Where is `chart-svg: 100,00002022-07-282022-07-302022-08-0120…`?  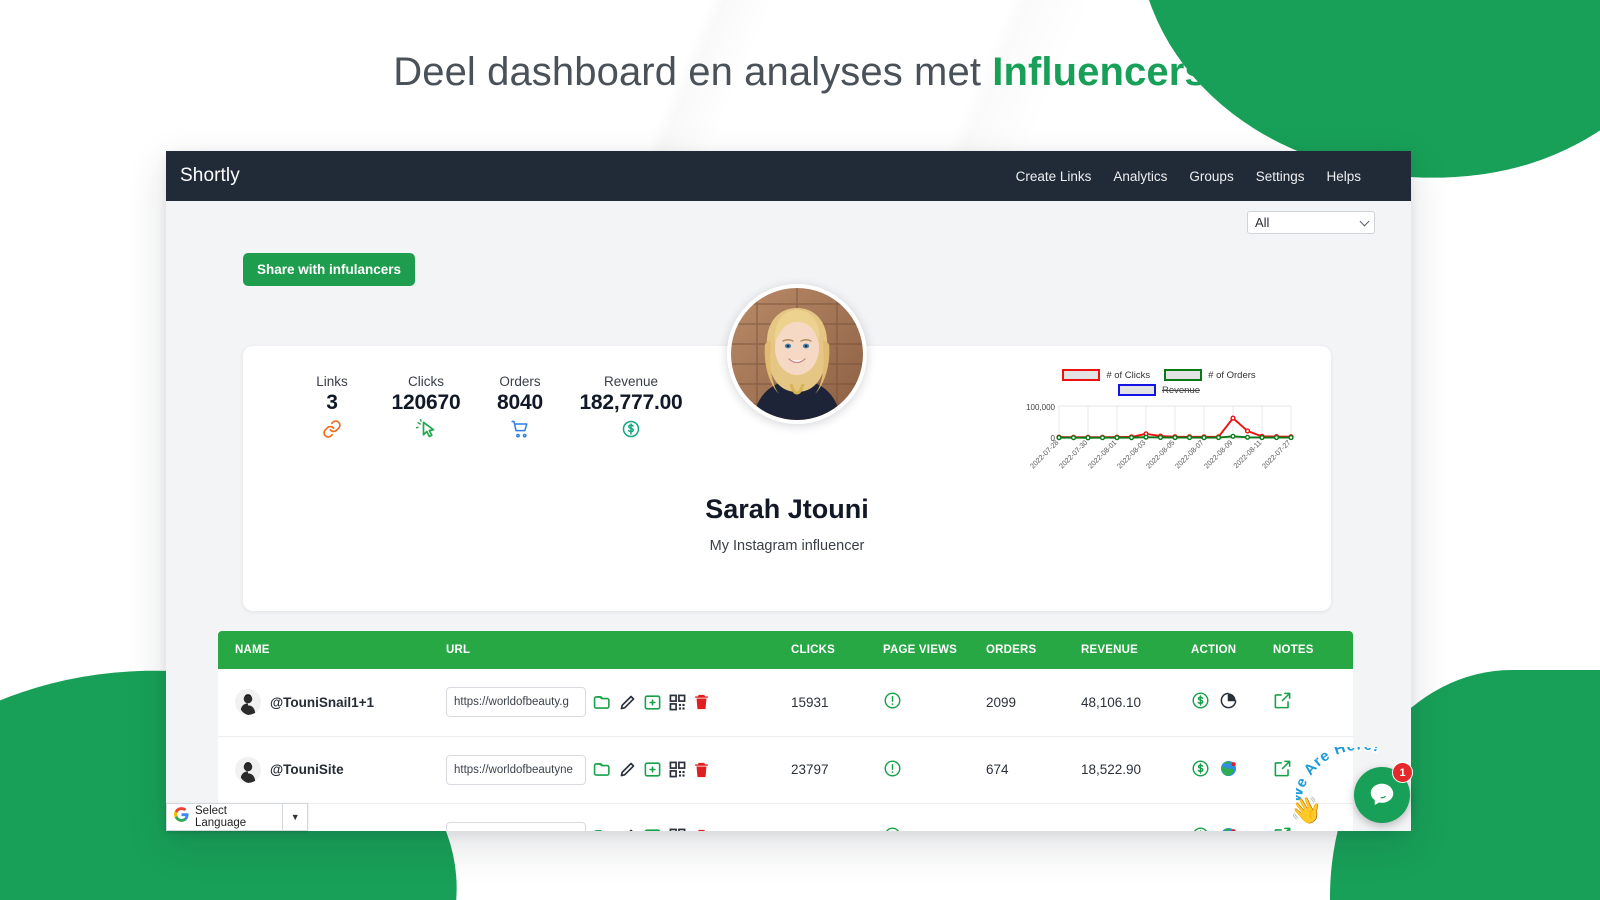 chart-svg: 100,00002022-07-282022-07-302022-08-0120… is located at coordinates (1160, 436).